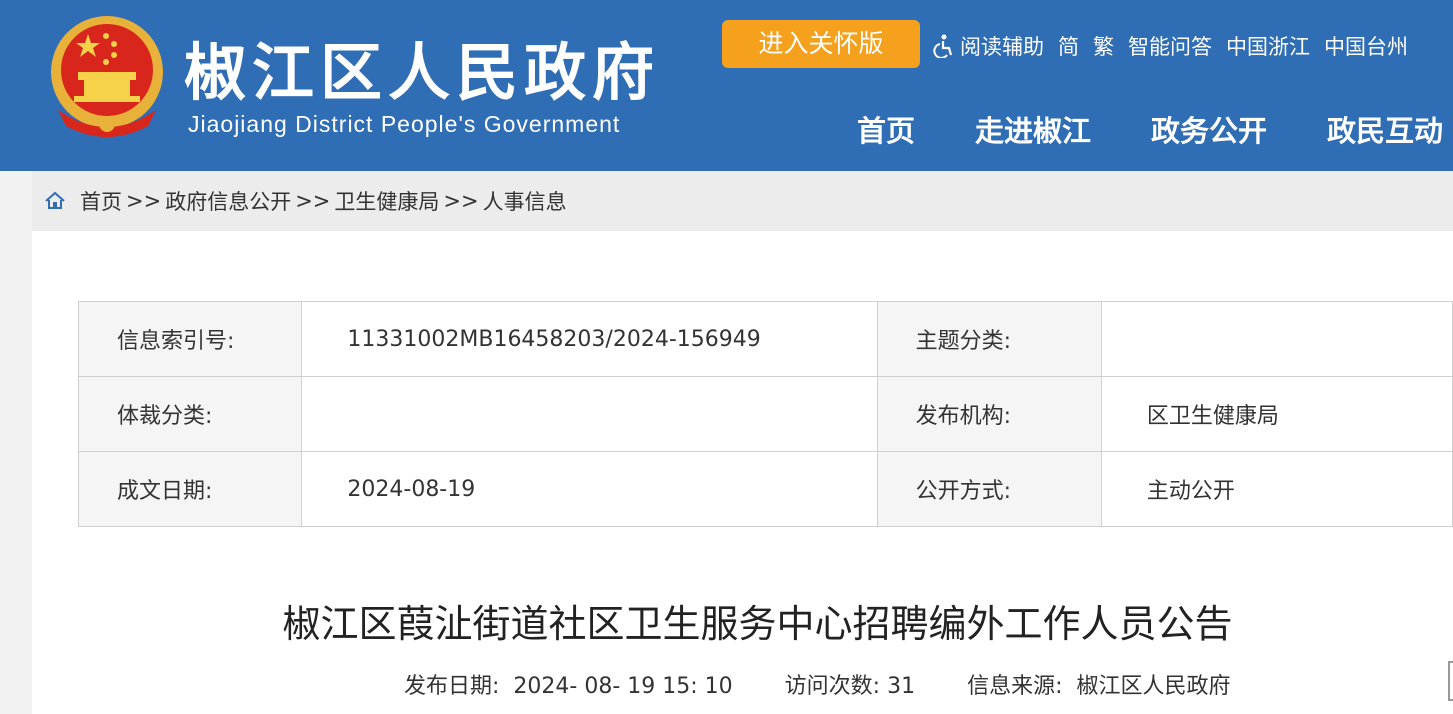 The width and height of the screenshot is (1453, 714). Describe the element at coordinates (589, 414) in the screenshot. I see `genre-category-value` at that location.